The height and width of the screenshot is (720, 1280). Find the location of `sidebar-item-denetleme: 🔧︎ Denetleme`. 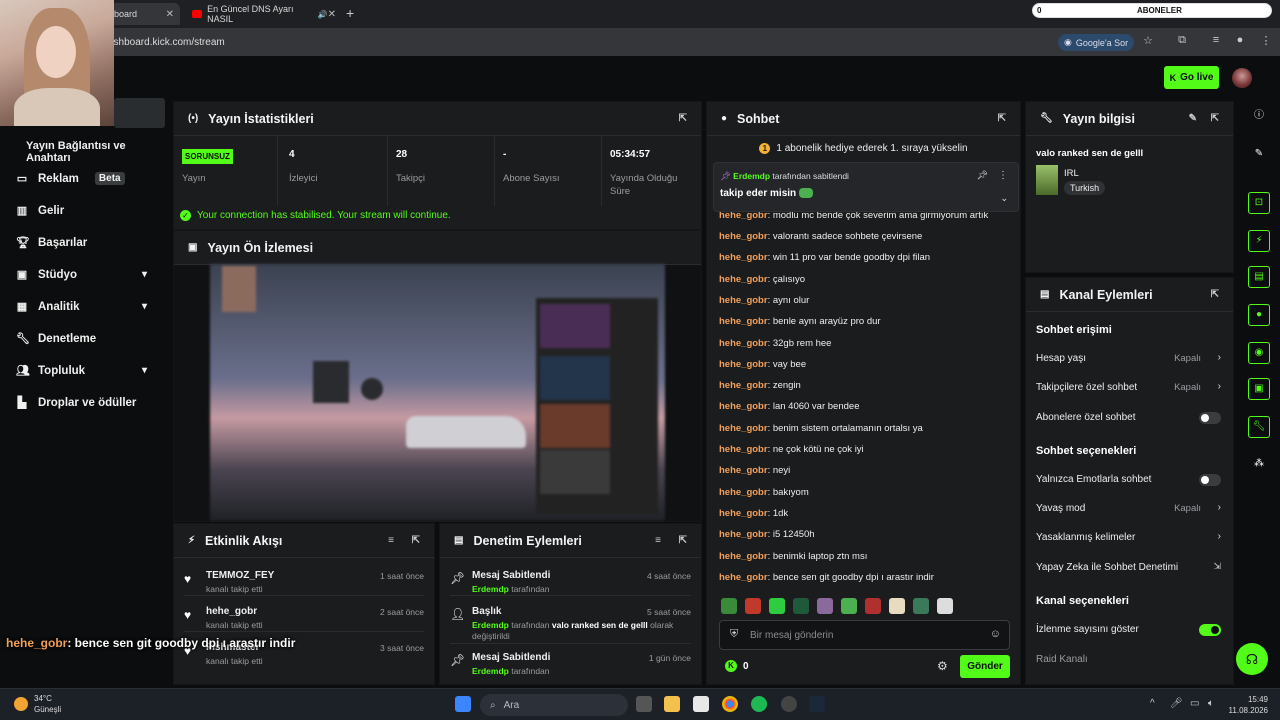

sidebar-item-denetleme: 🔧︎ Denetleme is located at coordinates (56, 339).